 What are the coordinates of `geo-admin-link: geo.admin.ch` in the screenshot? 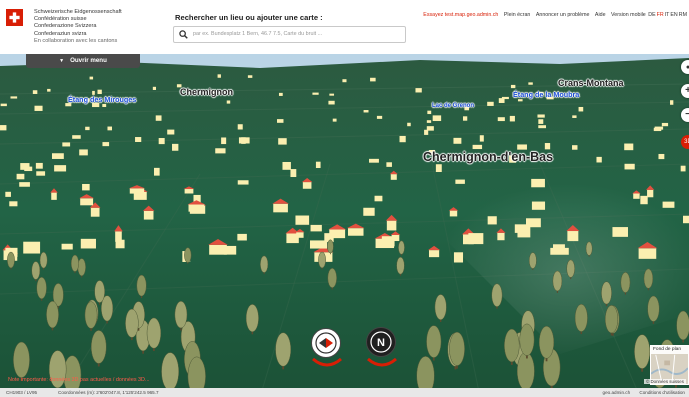 It's located at (617, 392).